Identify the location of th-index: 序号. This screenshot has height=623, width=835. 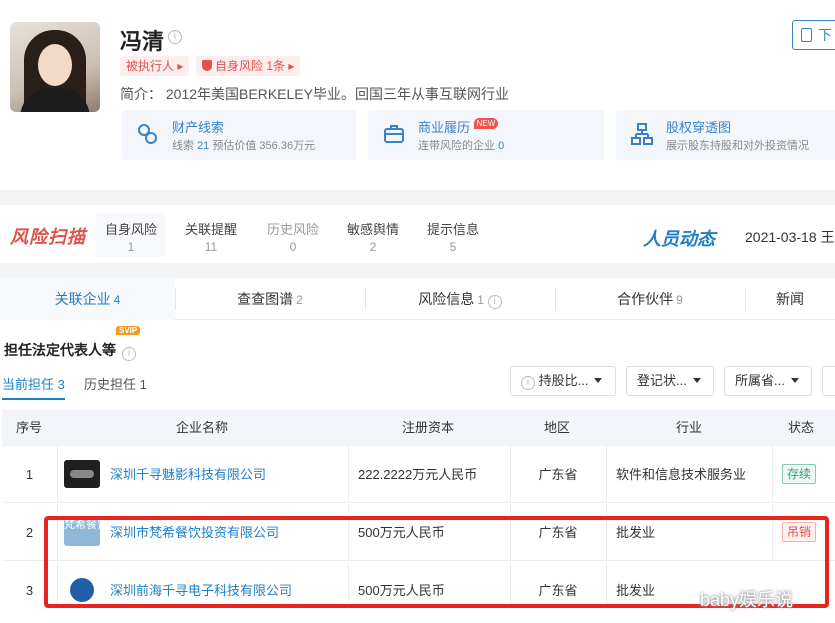
(29, 427).